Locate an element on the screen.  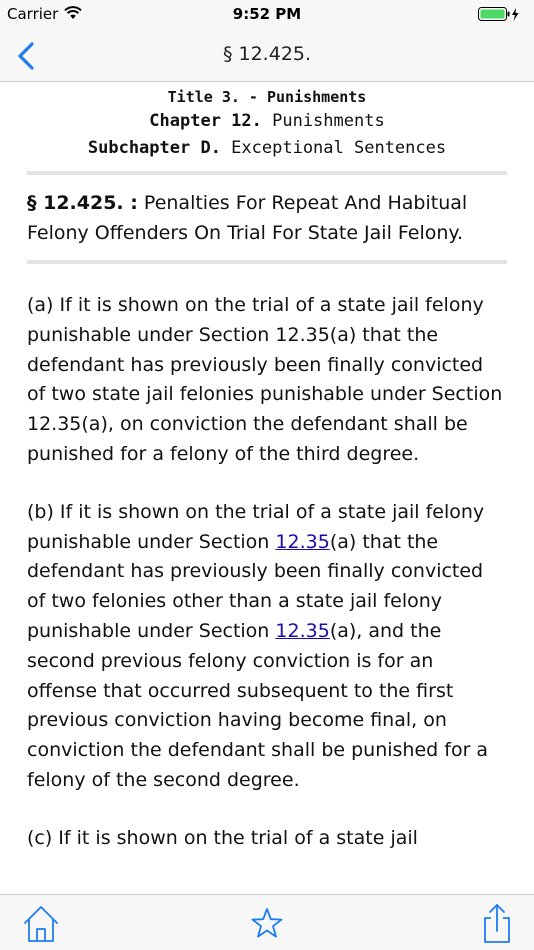
back-button is located at coordinates (28, 56).